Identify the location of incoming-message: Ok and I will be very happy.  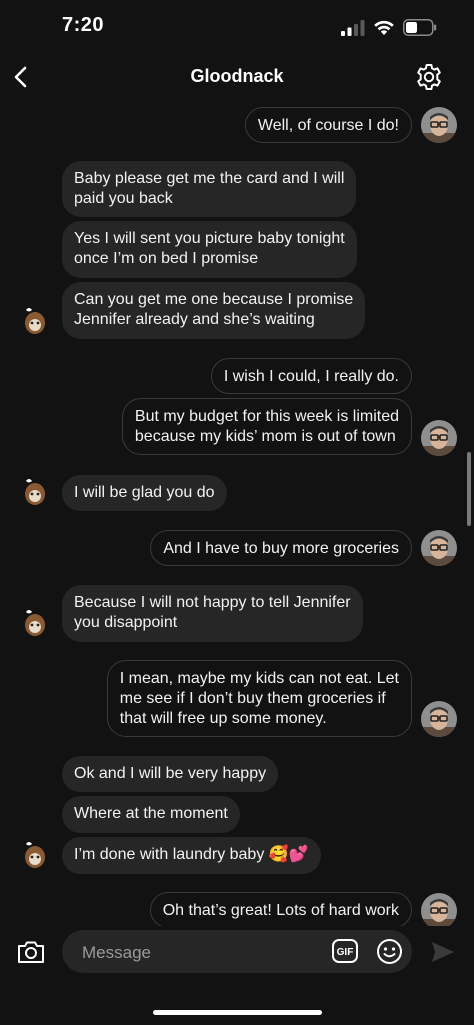
(170, 774).